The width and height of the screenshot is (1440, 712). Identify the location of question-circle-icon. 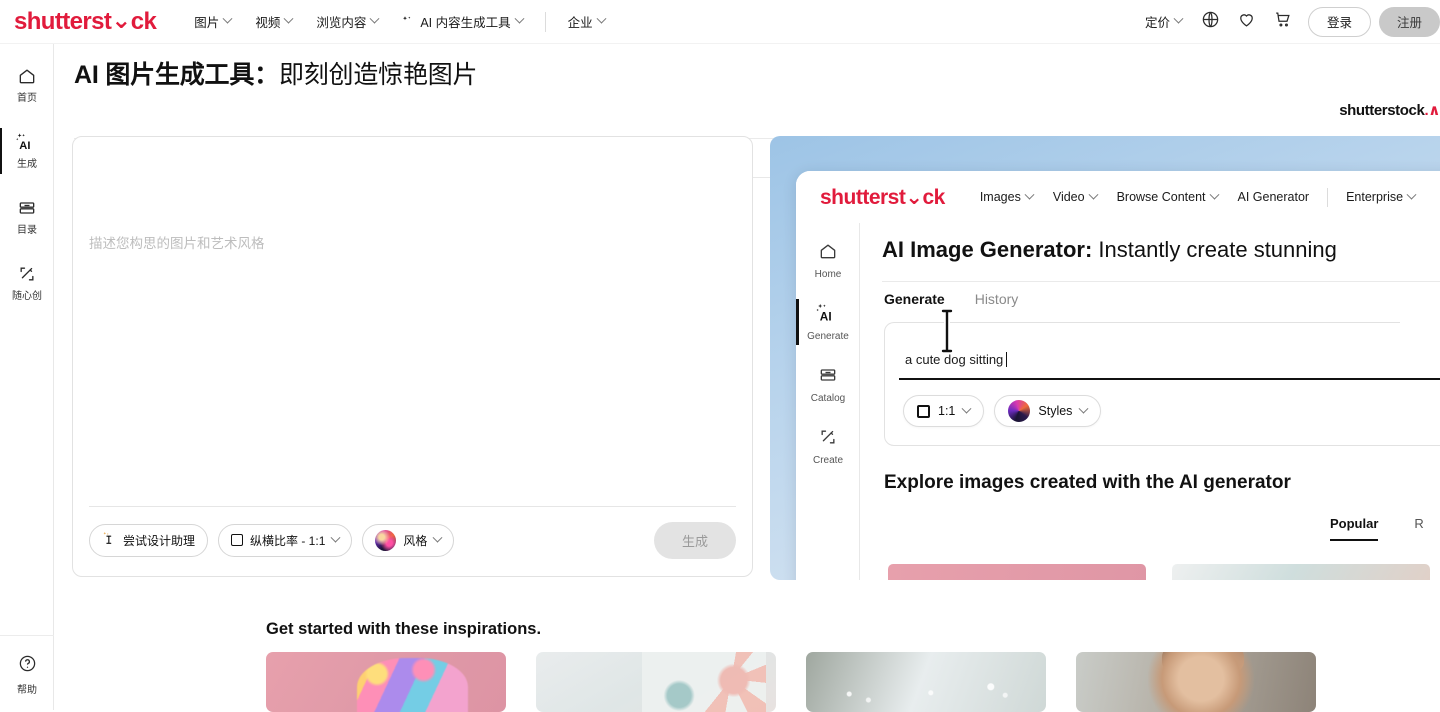
(27, 666).